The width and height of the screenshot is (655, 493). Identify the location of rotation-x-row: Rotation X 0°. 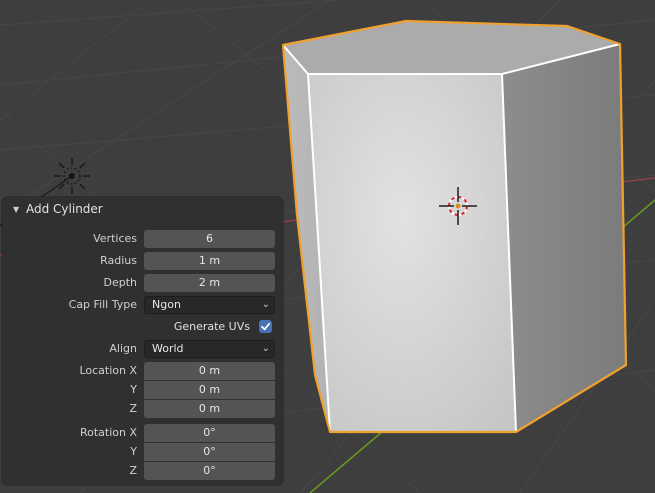
(142, 433).